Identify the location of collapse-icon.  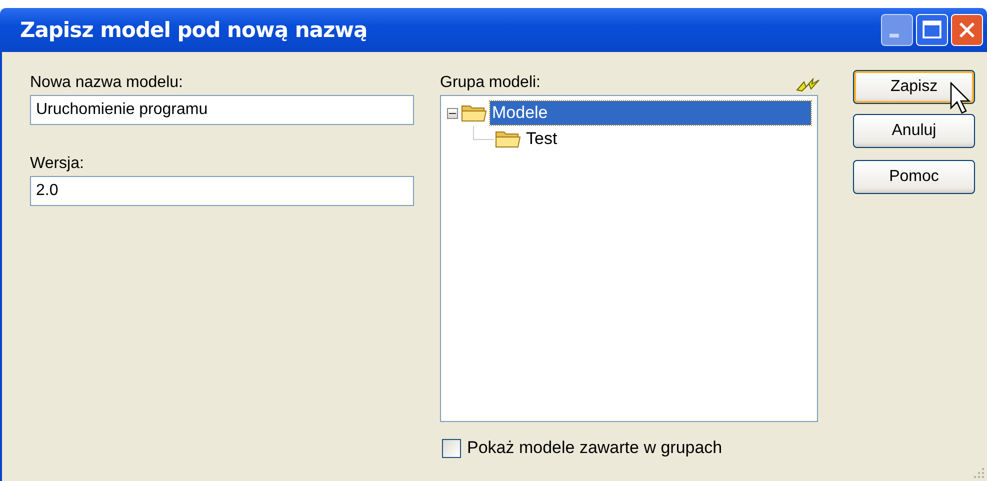
(452, 113).